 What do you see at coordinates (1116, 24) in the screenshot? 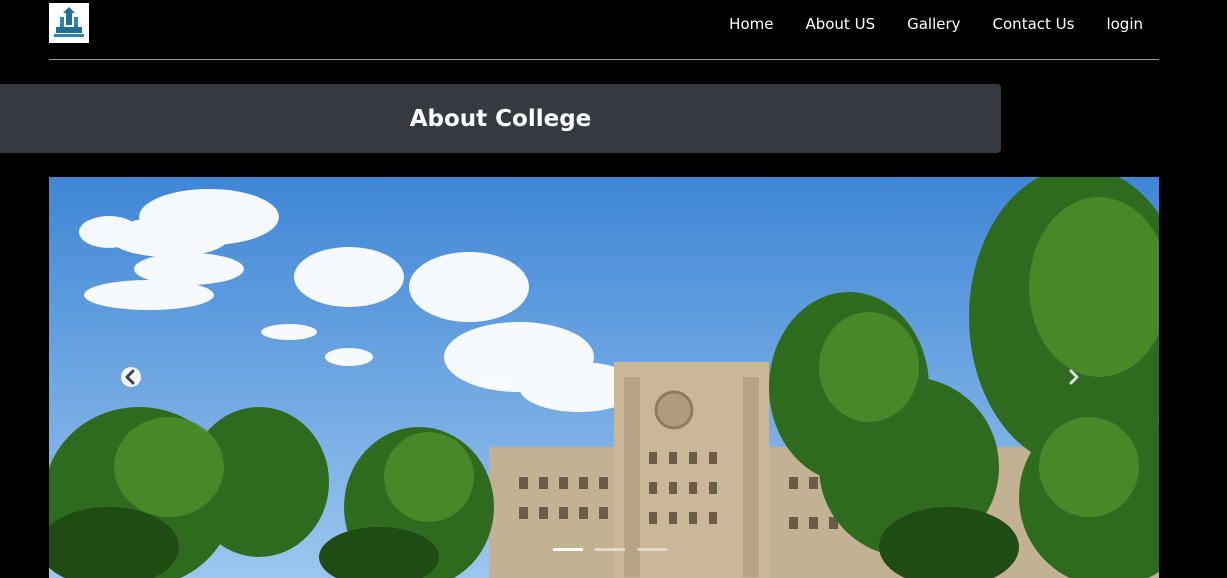
I see `nav-login-link: login` at bounding box center [1116, 24].